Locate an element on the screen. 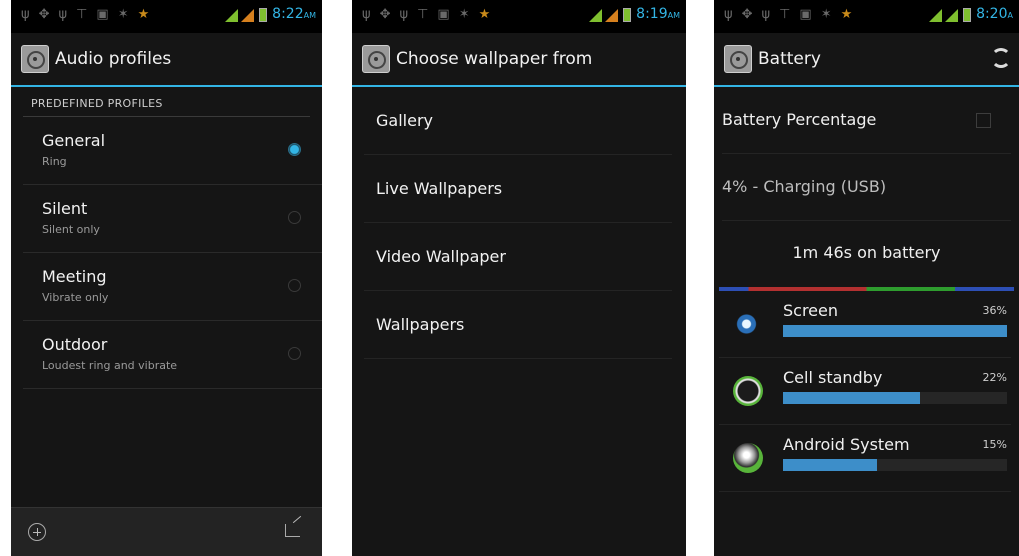 The width and height of the screenshot is (1019, 556). battery-history-row: 1m 46s on battery is located at coordinates (866, 254).